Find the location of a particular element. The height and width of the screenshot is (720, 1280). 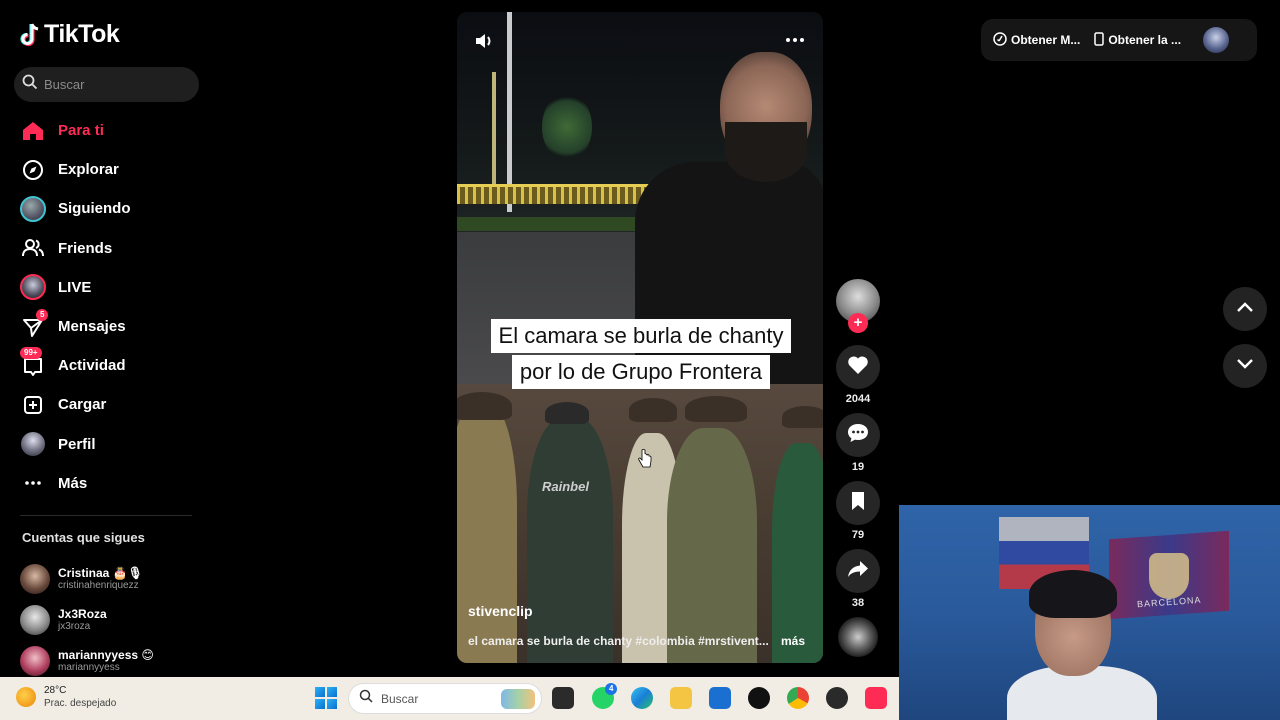

more-icon is located at coordinates (33, 483).